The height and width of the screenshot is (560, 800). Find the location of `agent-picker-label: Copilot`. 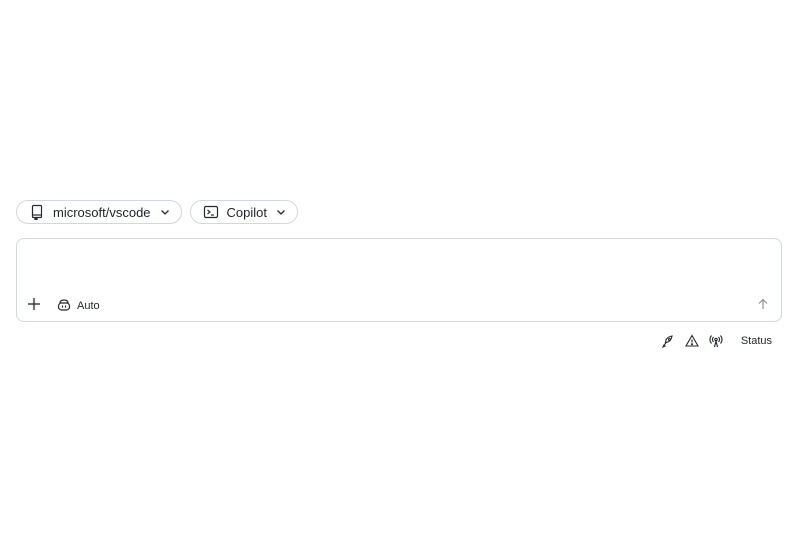

agent-picker-label: Copilot is located at coordinates (247, 212).